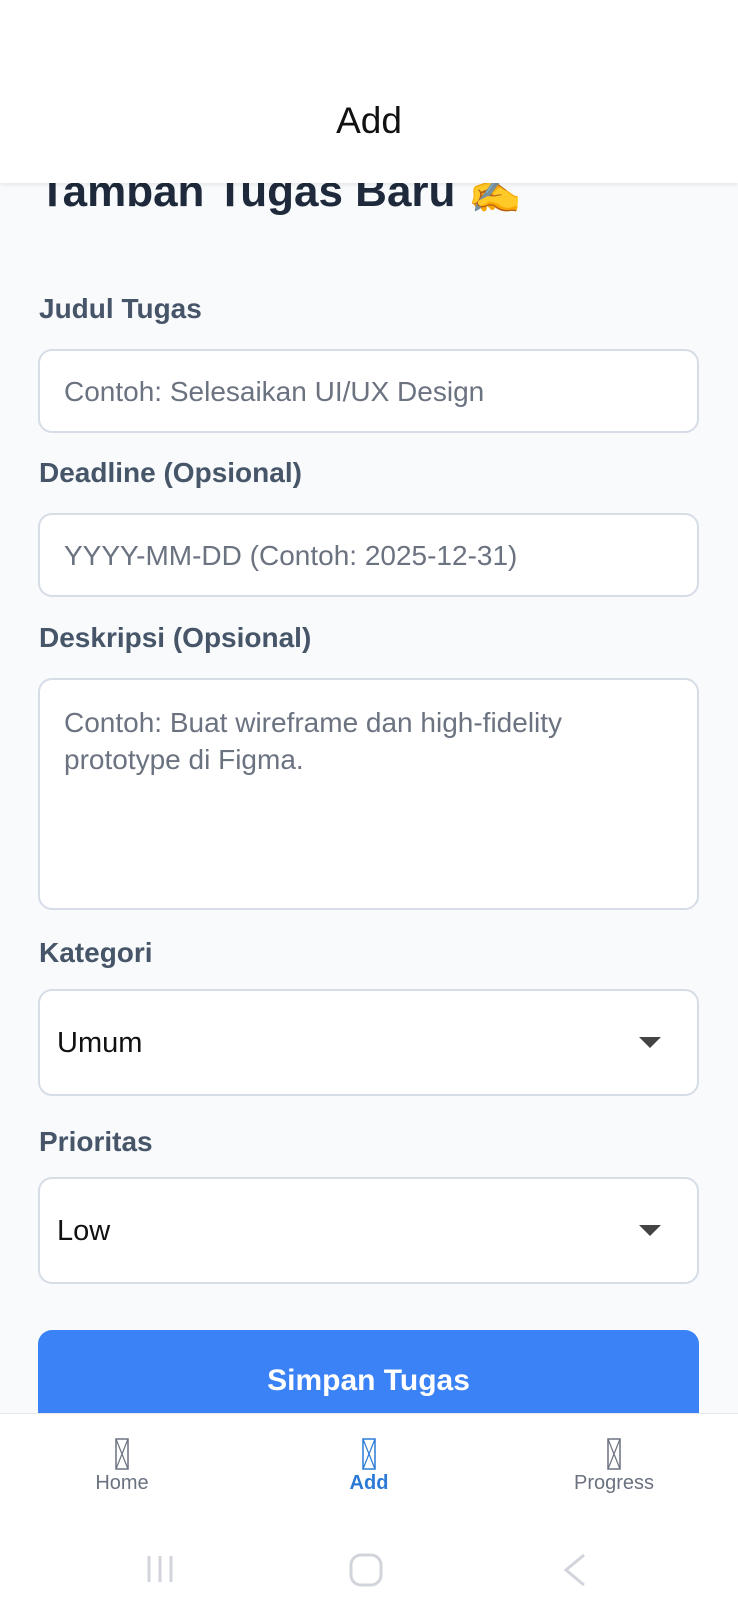  I want to click on priority-label: Prioritas, so click(96, 1141).